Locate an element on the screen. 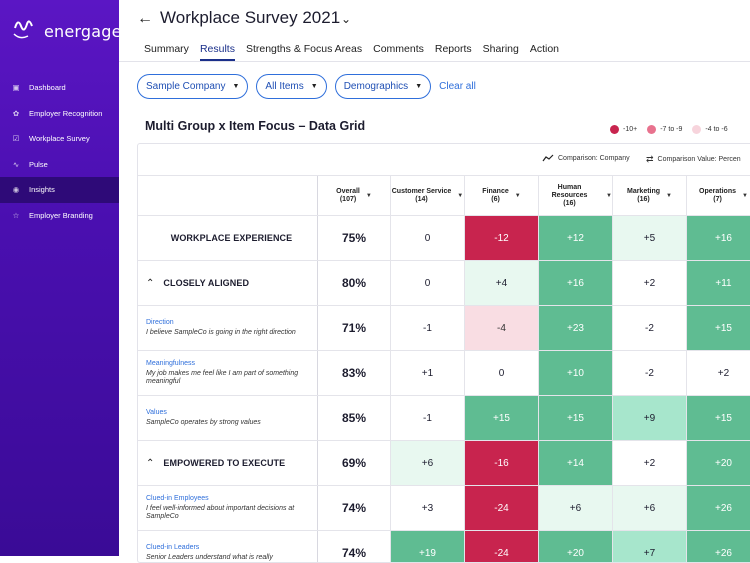 Image resolution: width=750 pixels, height=563 pixels. caret-down-icon: ▼ is located at coordinates (314, 86).